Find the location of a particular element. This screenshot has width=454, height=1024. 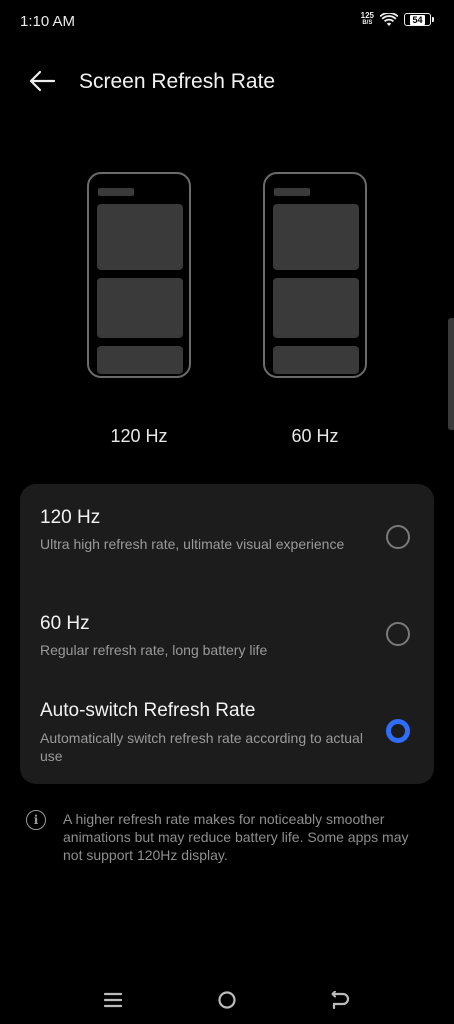

recent-apps-button is located at coordinates (113, 1000).